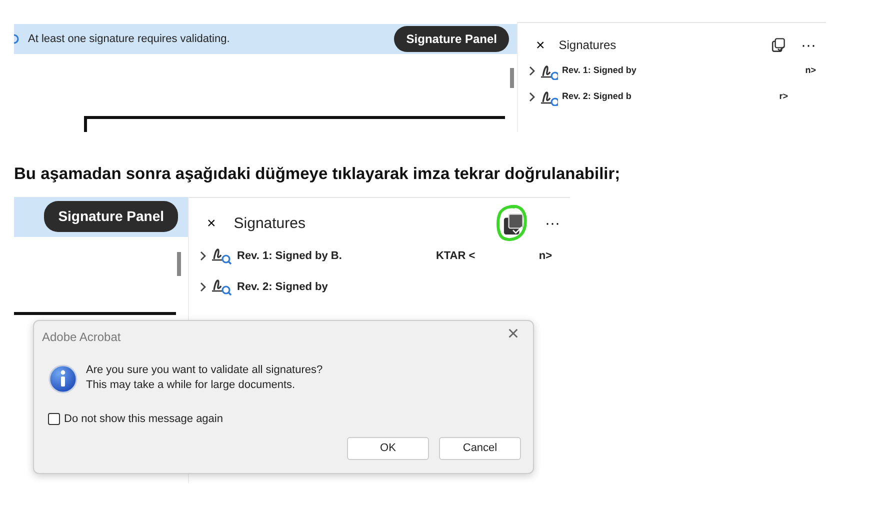 This screenshot has width=875, height=529. I want to click on cancel-button: Cancel, so click(480, 448).